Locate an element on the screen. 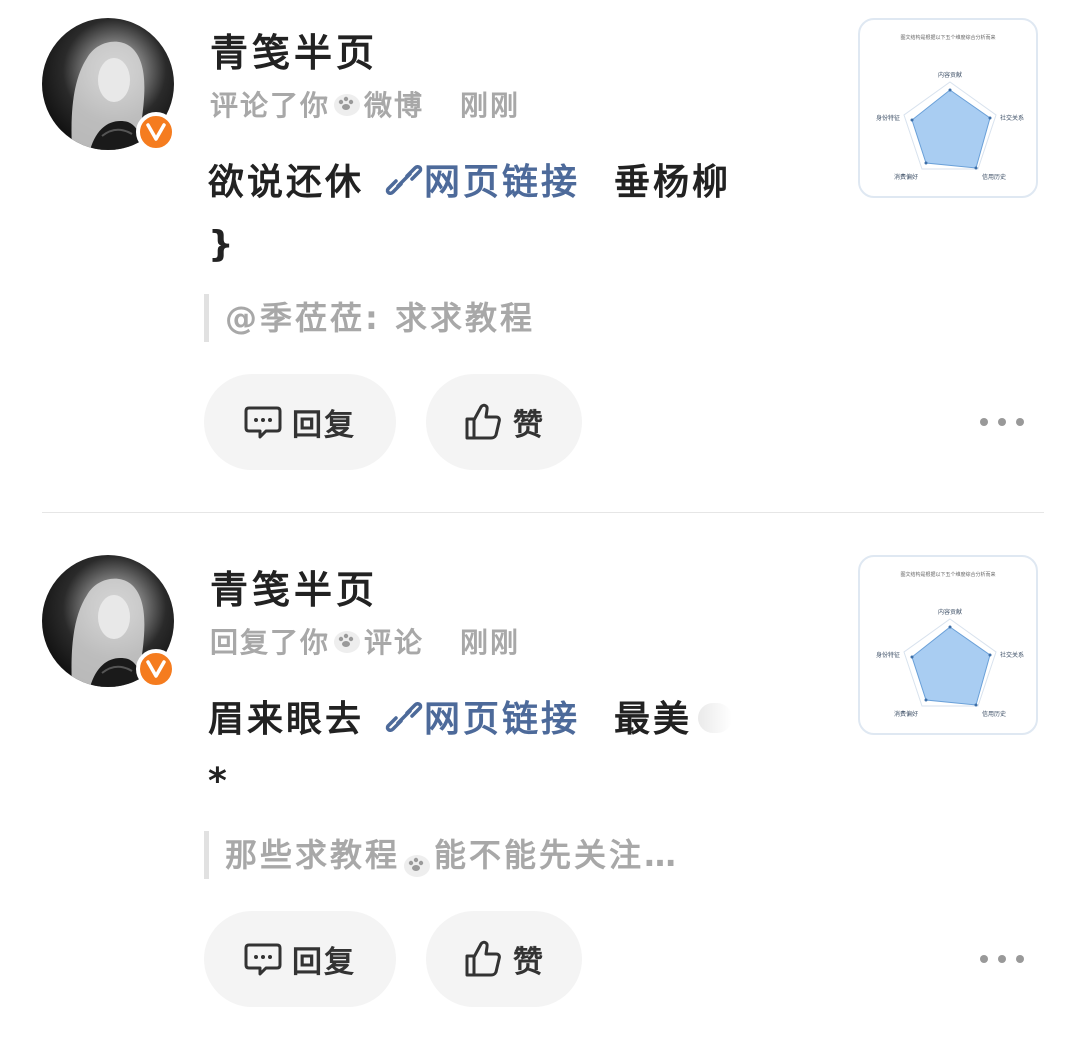  comment-meta: 评论了你 微博 刚刚 is located at coordinates (365, 104).